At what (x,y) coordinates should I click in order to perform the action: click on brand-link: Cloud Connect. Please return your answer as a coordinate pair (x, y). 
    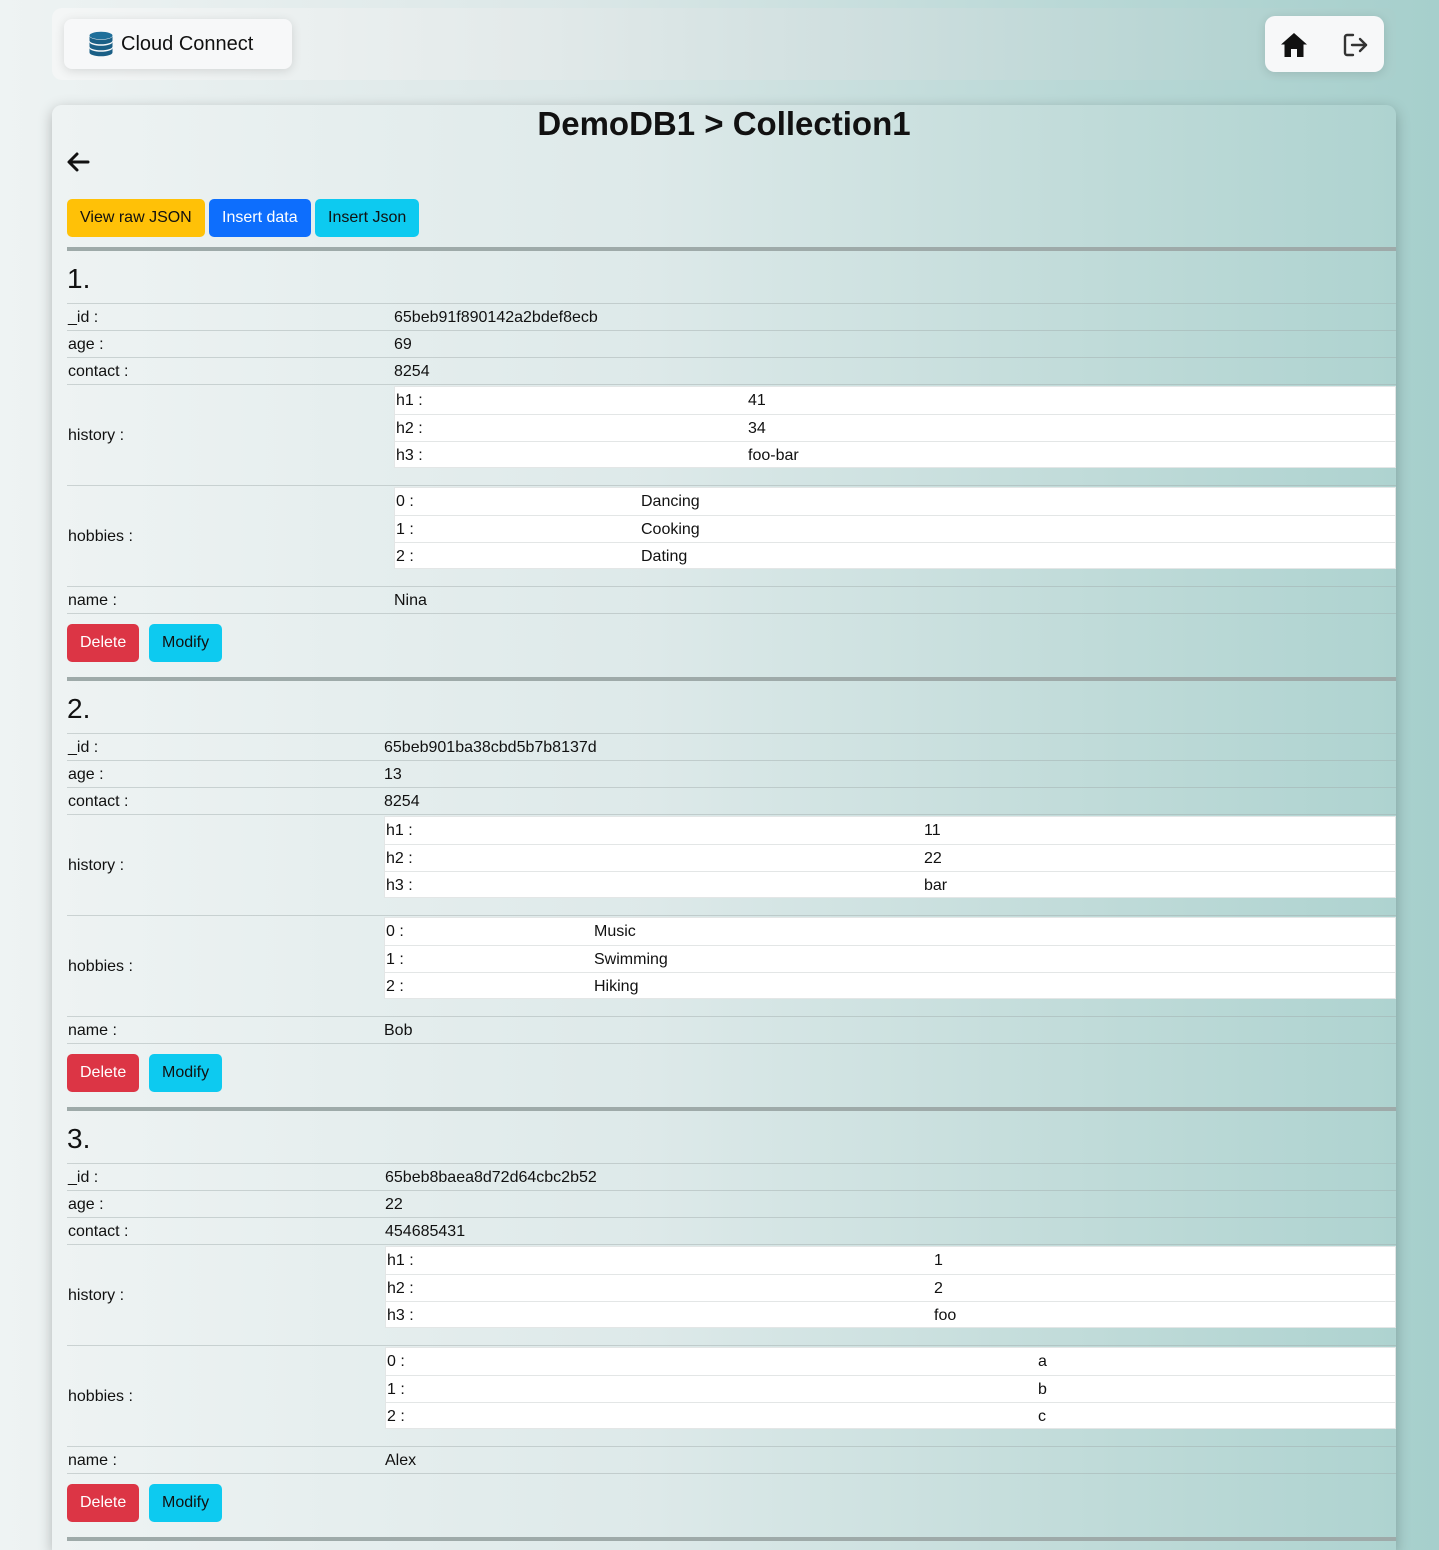
    Looking at the image, I should click on (178, 44).